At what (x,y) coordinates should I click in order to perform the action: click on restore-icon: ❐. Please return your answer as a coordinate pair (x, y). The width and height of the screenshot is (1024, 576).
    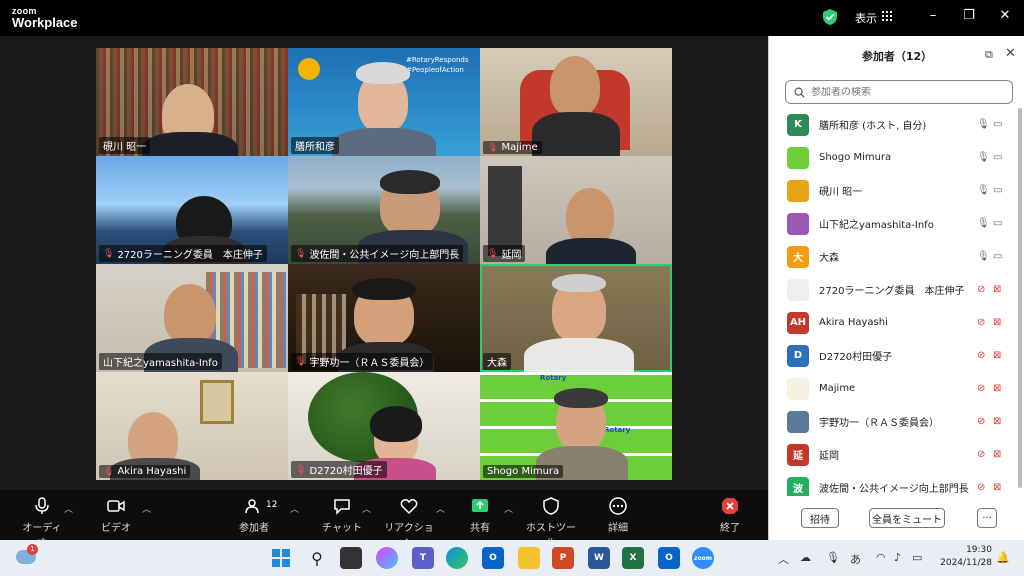
    Looking at the image, I should click on (969, 16).